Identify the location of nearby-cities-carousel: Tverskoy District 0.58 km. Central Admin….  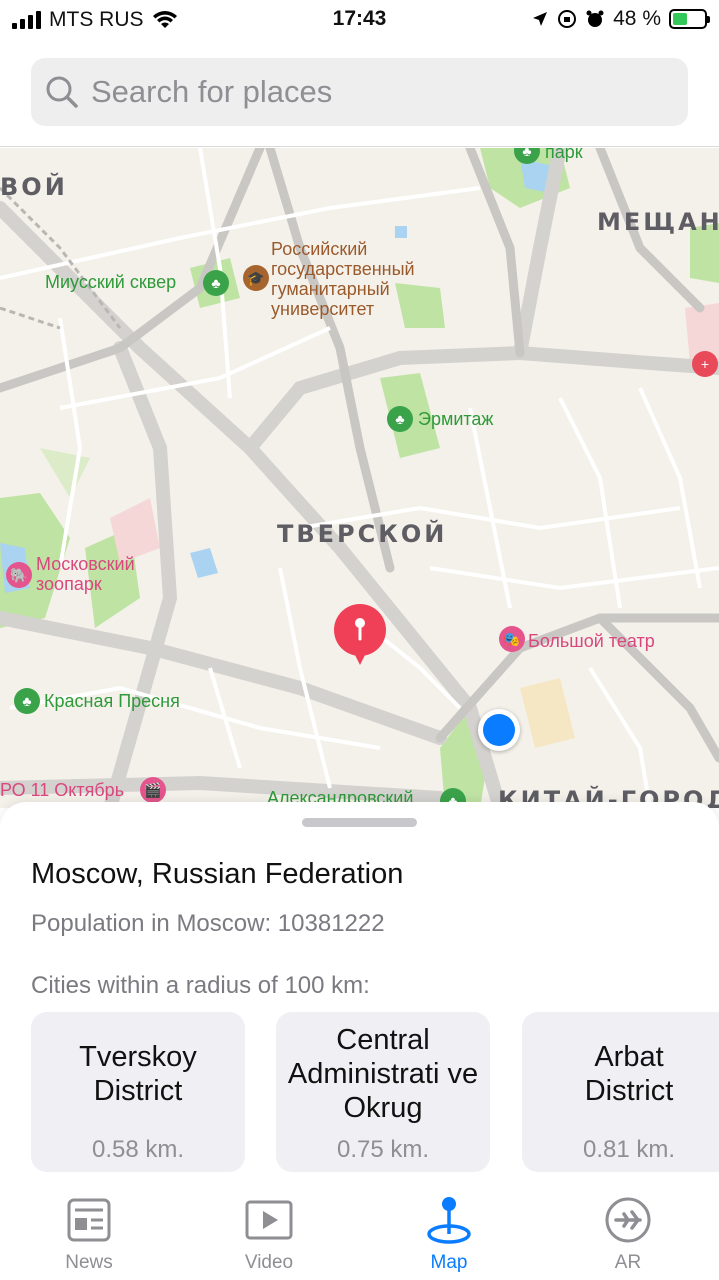
(375, 1093).